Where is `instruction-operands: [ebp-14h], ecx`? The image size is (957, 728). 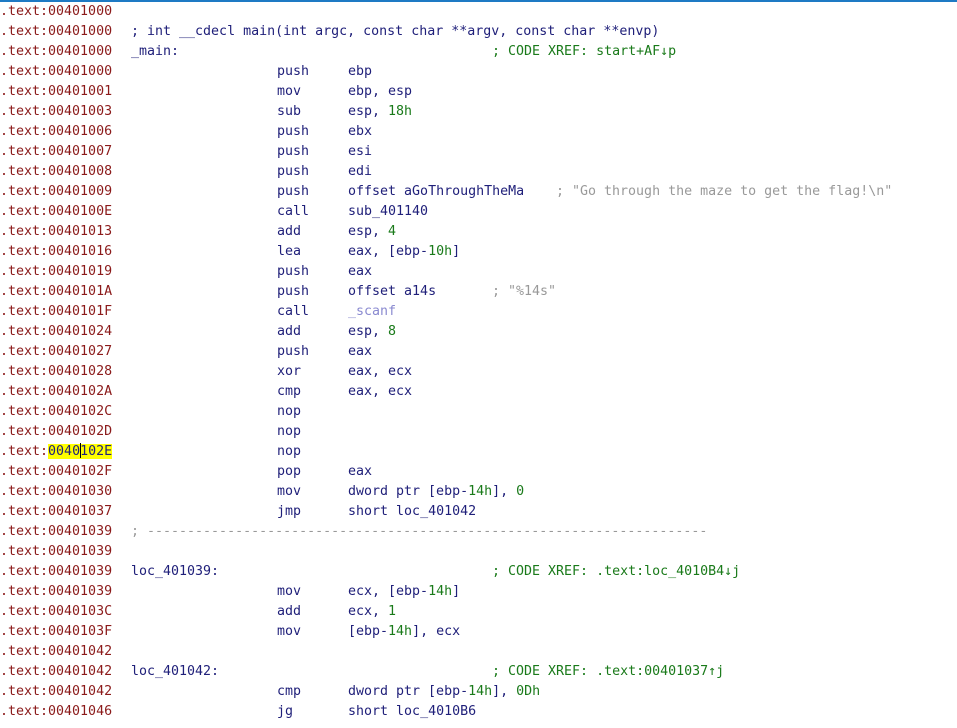 instruction-operands: [ebp-14h], ecx is located at coordinates (404, 632).